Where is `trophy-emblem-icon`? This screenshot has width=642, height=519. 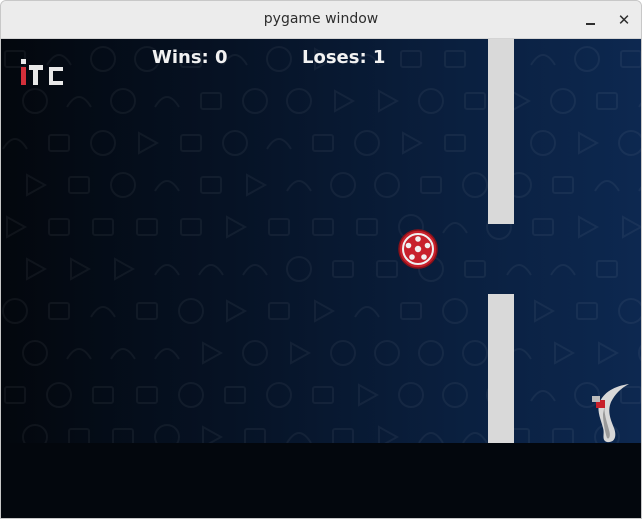
trophy-emblem-icon is located at coordinates (610, 413).